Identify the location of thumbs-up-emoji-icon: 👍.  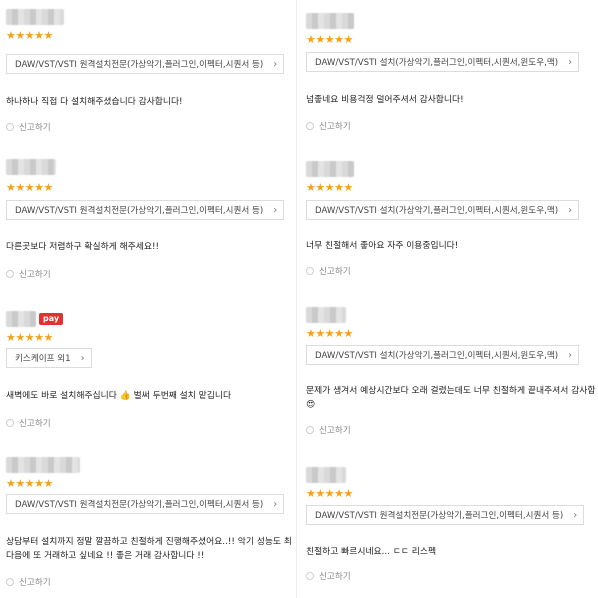
(125, 396).